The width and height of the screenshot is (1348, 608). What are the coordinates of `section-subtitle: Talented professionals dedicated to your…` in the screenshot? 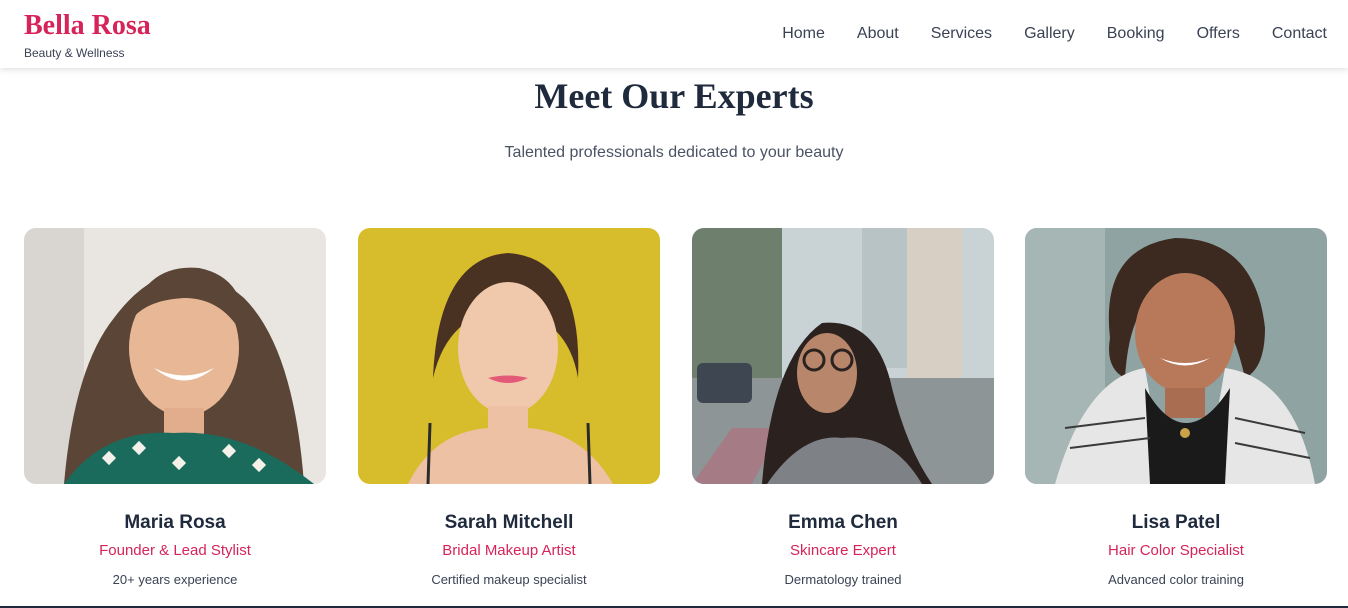 It's located at (674, 152).